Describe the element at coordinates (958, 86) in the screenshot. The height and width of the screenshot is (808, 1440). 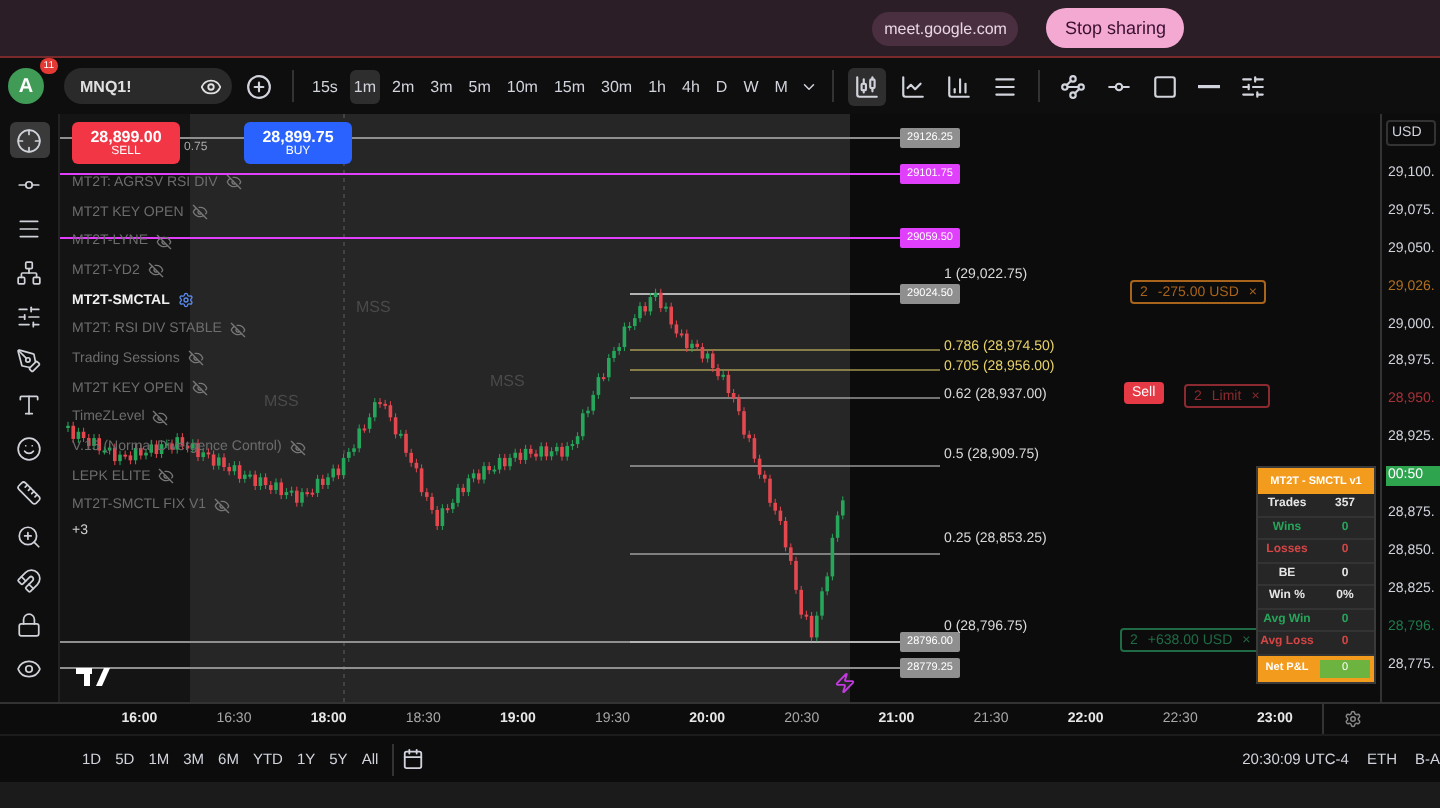
I see `bar-chart-icon` at that location.